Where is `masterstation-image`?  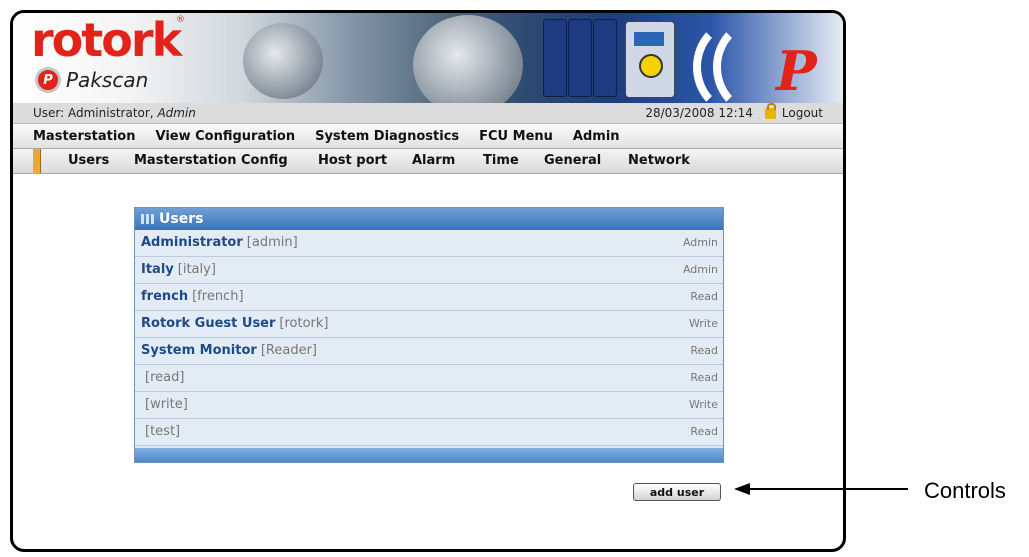 masterstation-image is located at coordinates (650, 59).